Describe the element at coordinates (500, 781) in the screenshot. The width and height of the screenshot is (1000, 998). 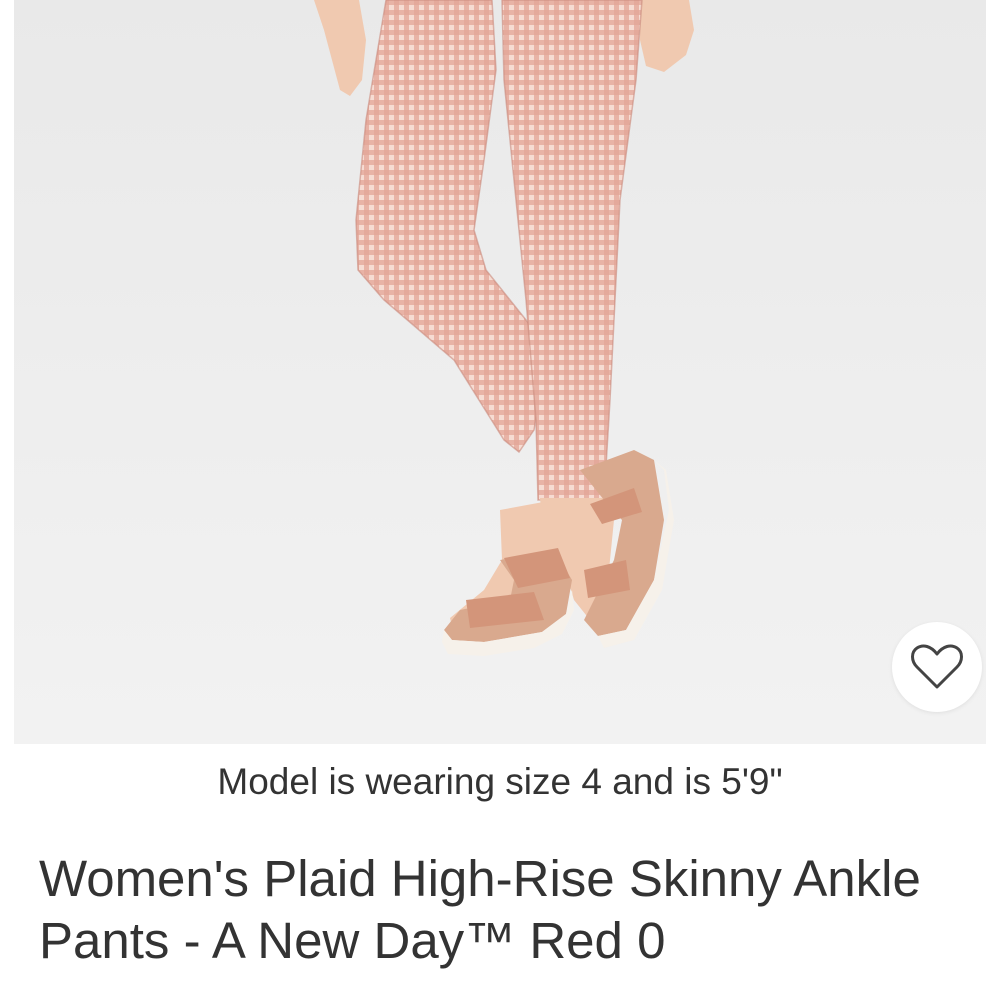
I see `model-size-caption: Model is wearing size 4 and is 5'9"` at that location.